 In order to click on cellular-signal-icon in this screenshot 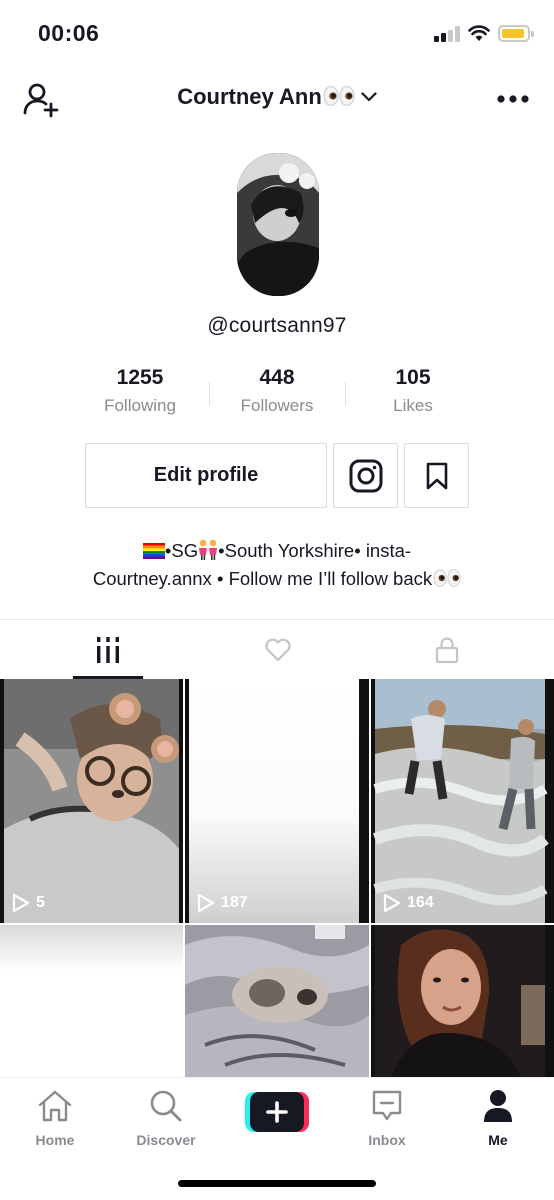, I will do `click(447, 34)`.